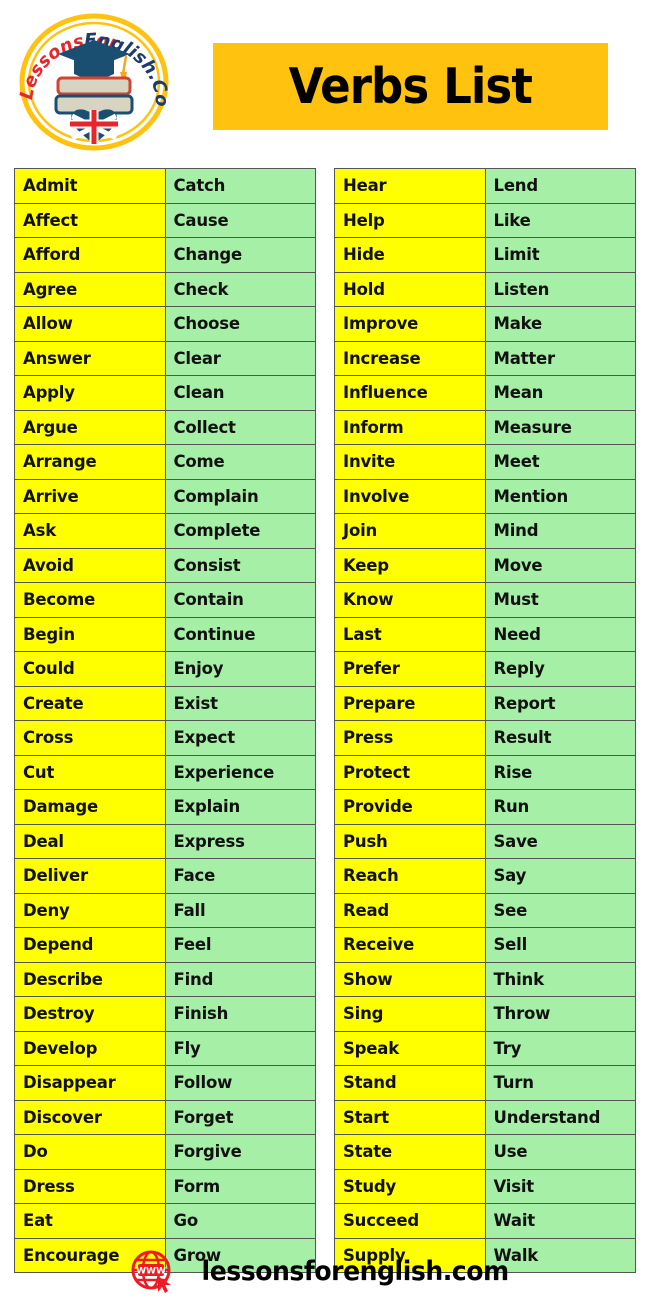  I want to click on verb-cell: Clear, so click(240, 358).